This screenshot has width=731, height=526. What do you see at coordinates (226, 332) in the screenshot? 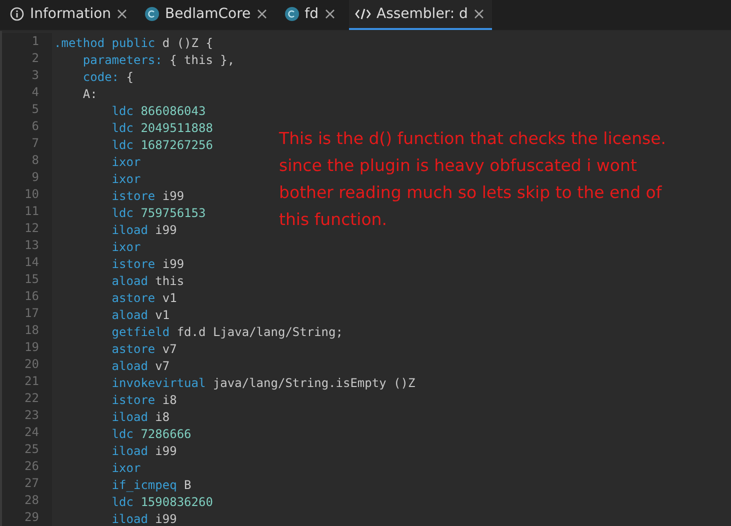
I see `code-line: getfield fd.d Ljava/lang/String;` at bounding box center [226, 332].